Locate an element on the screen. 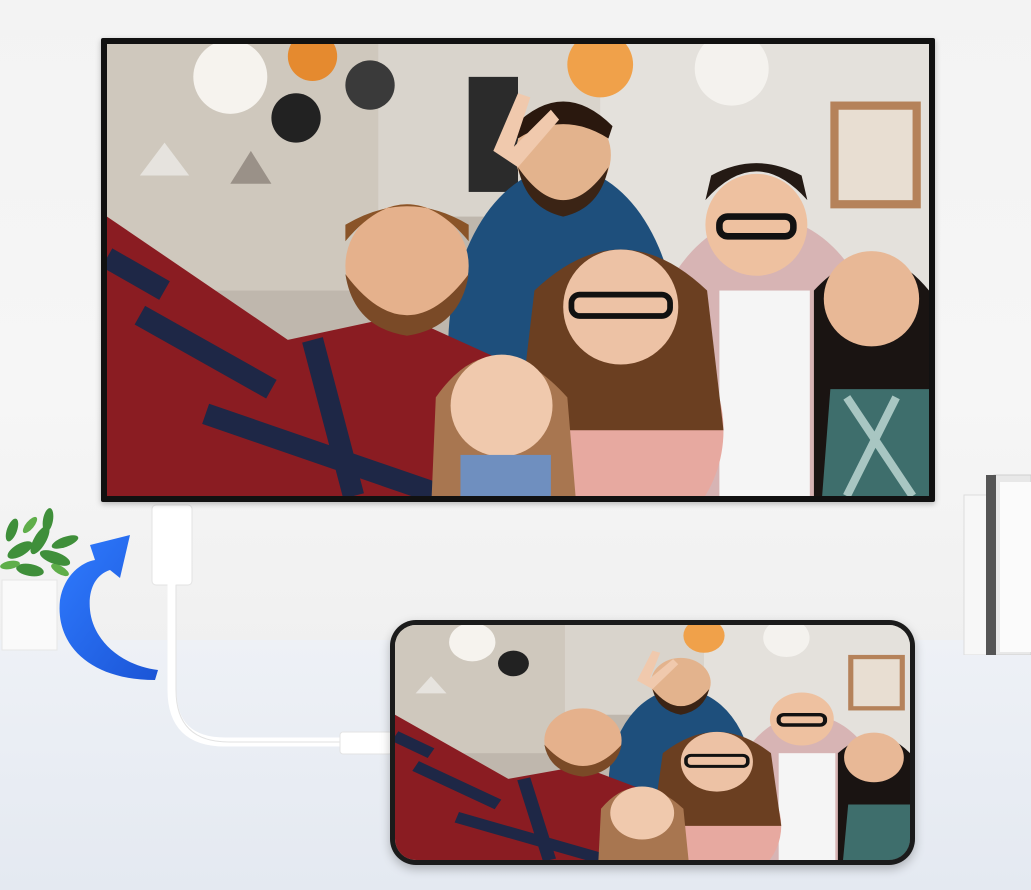 This screenshot has width=1031, height=890. books-icon is located at coordinates (997, 564).